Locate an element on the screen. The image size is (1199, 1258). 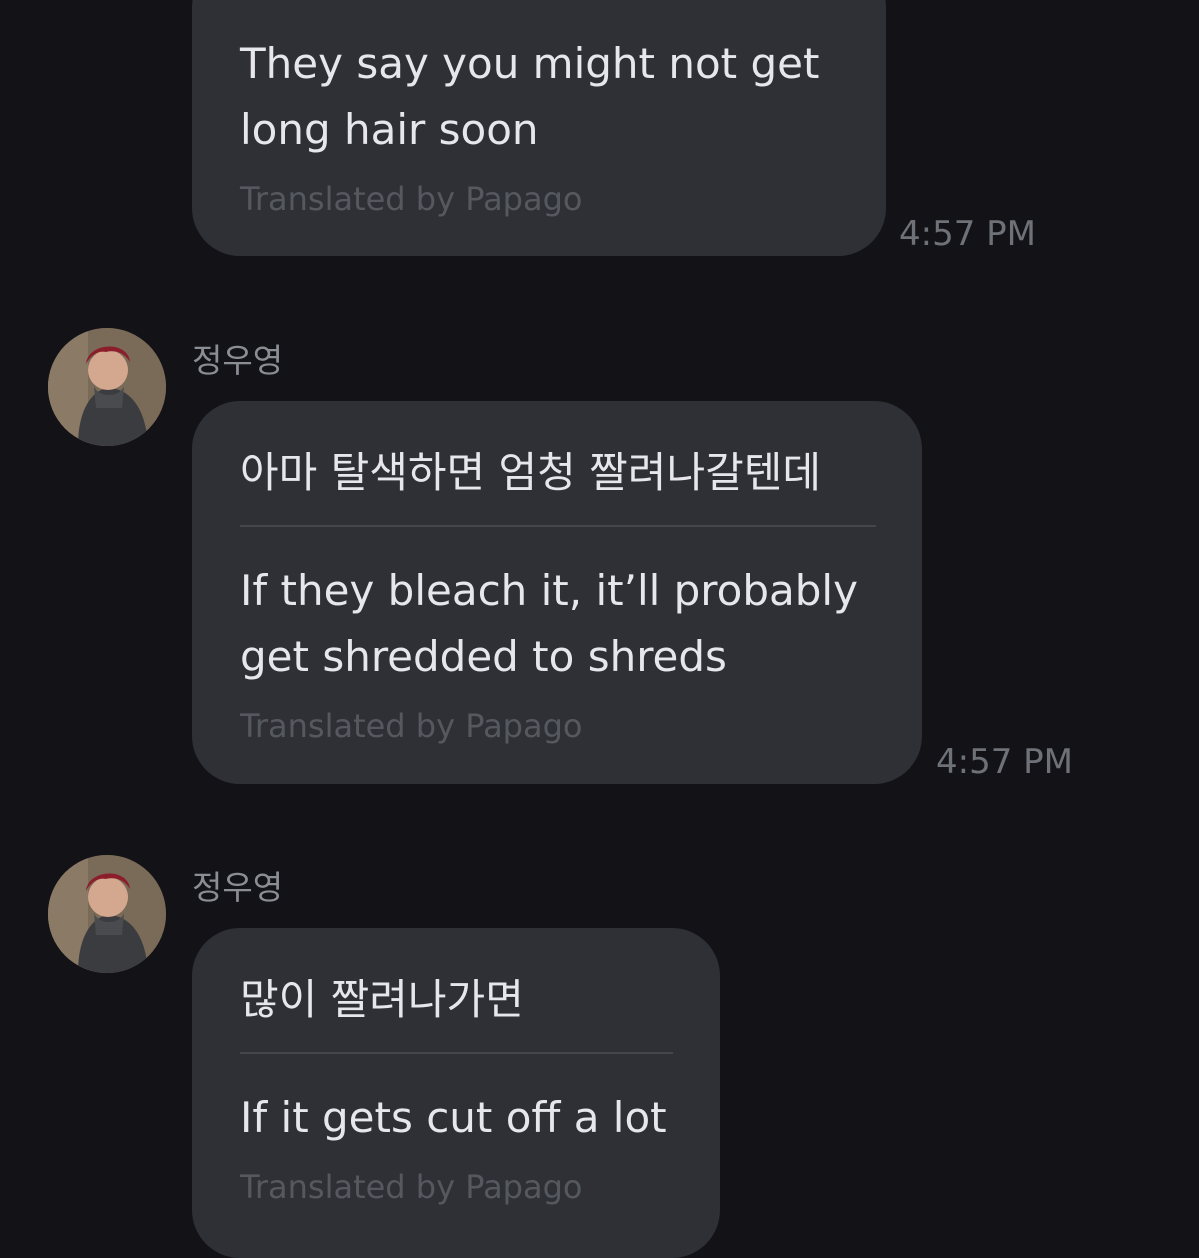
message-translation-line-1: If they bleach it, it’ll probably is located at coordinates (549, 590).